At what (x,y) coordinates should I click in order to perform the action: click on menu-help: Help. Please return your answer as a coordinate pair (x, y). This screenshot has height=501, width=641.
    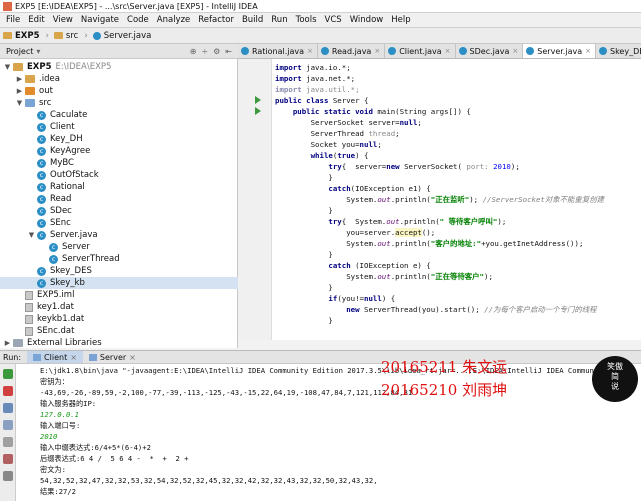
    Looking at the image, I should click on (400, 20).